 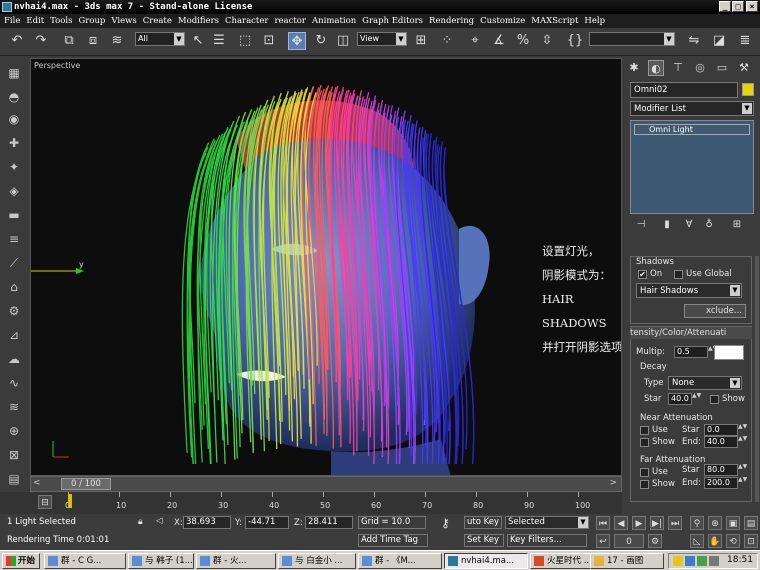 What do you see at coordinates (678, 68) in the screenshot?
I see `hierarchy-tab-icon: ⊤` at bounding box center [678, 68].